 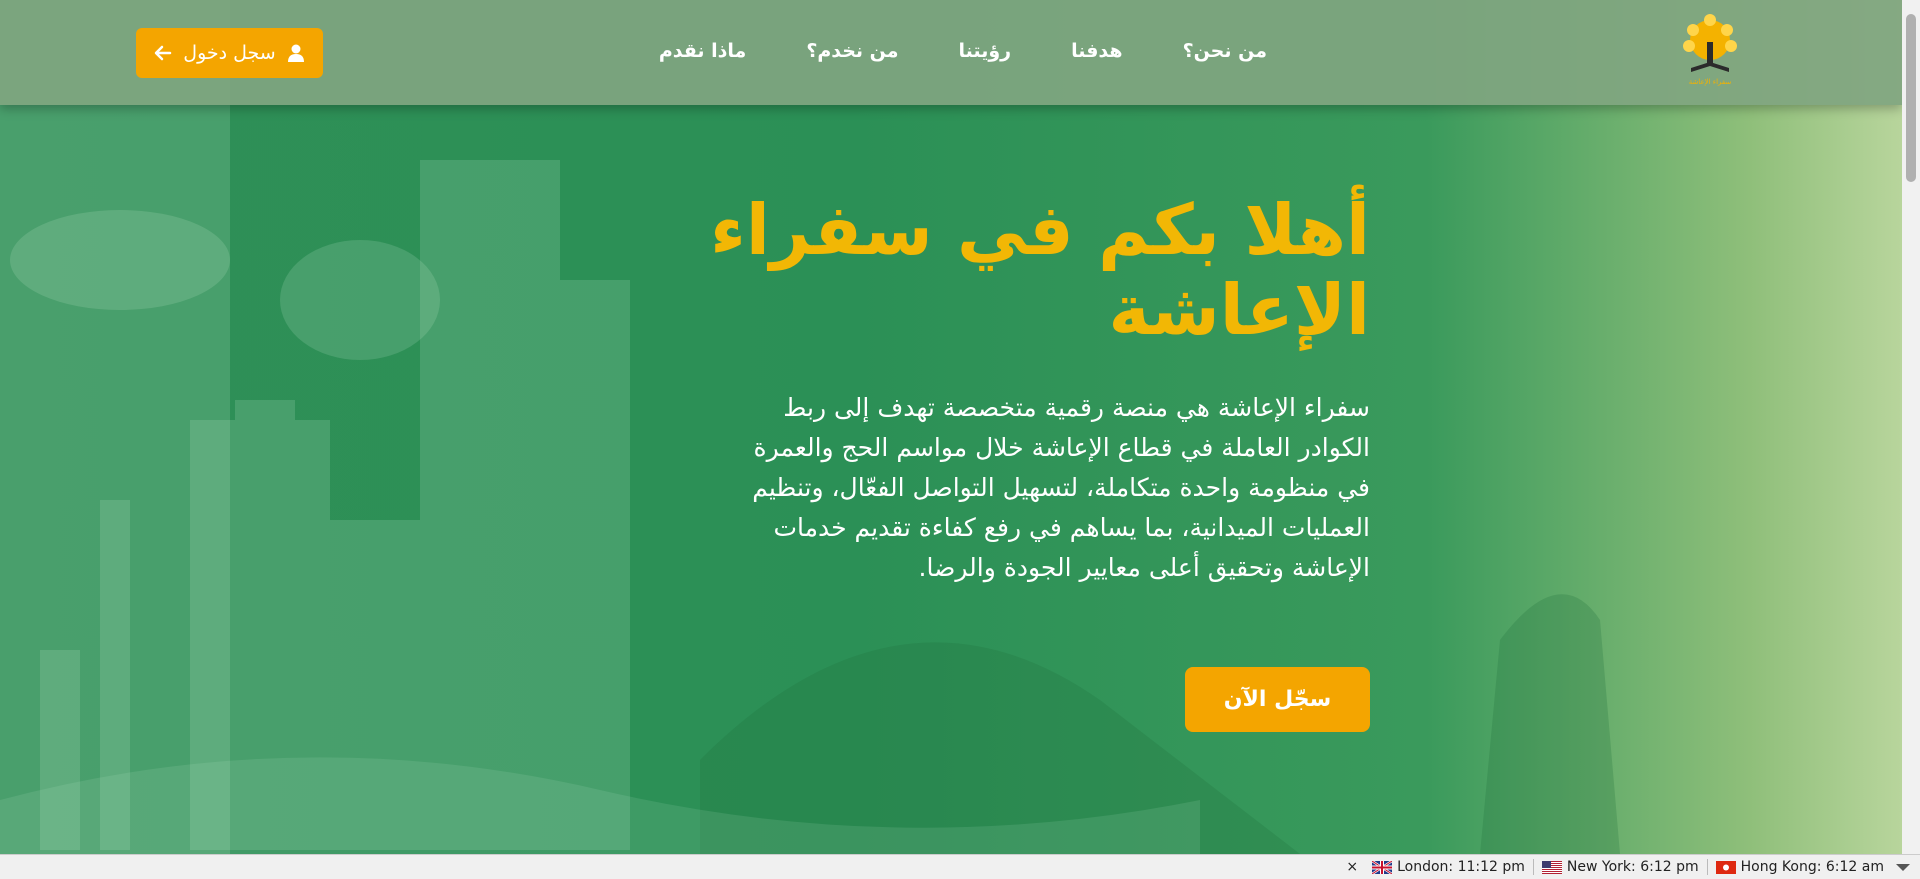 I want to click on clock-label: New York: 6:12 pm, so click(x=1632, y=867).